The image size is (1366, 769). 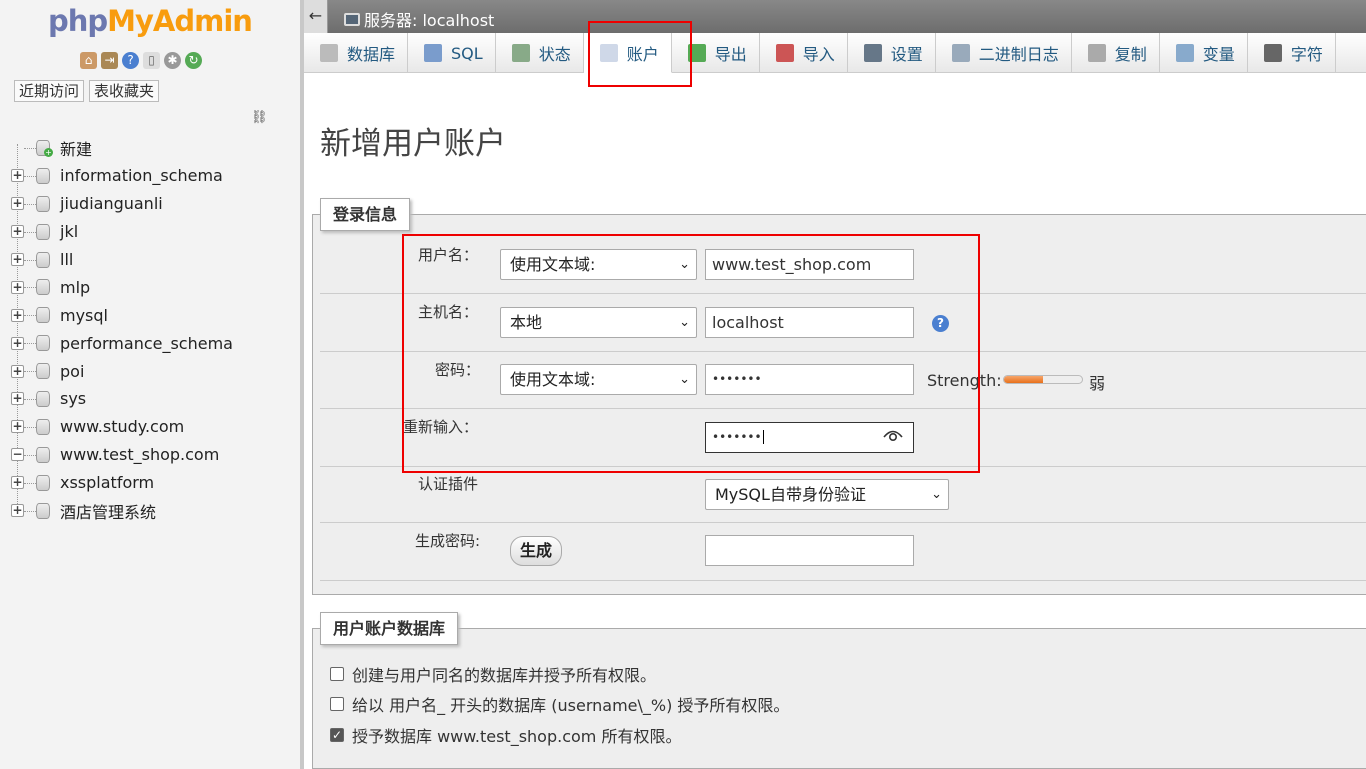 I want to click on tree-item-db: + performance_schema, so click(x=150, y=343).